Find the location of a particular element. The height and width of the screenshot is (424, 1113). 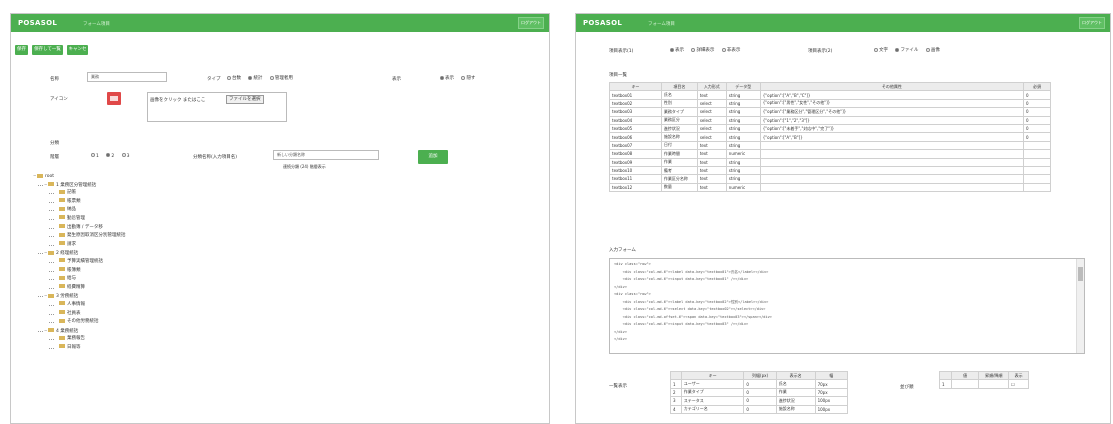

items-row: textbox10 備考 text string is located at coordinates (830, 170).